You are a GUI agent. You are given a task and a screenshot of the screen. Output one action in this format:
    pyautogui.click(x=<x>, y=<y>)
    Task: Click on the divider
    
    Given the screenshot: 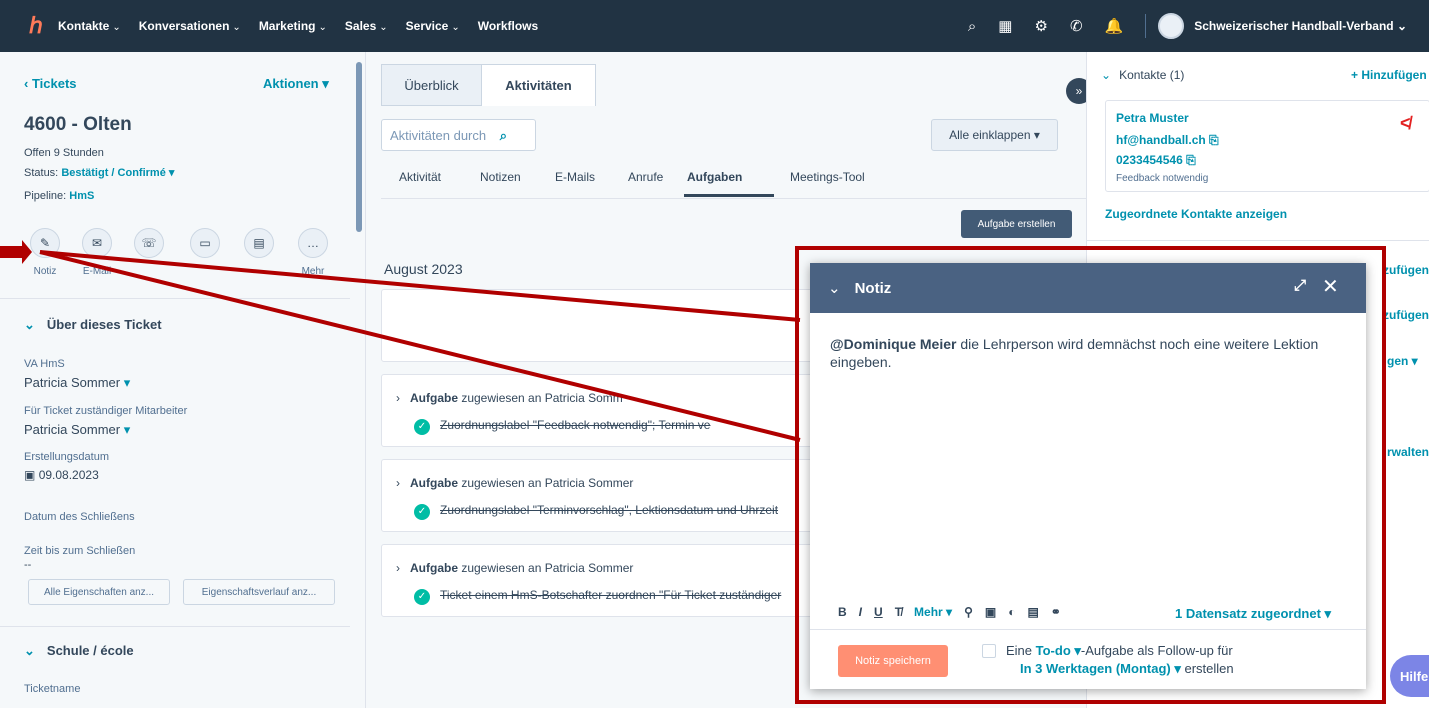 What is the action you would take?
    pyautogui.click(x=1088, y=629)
    